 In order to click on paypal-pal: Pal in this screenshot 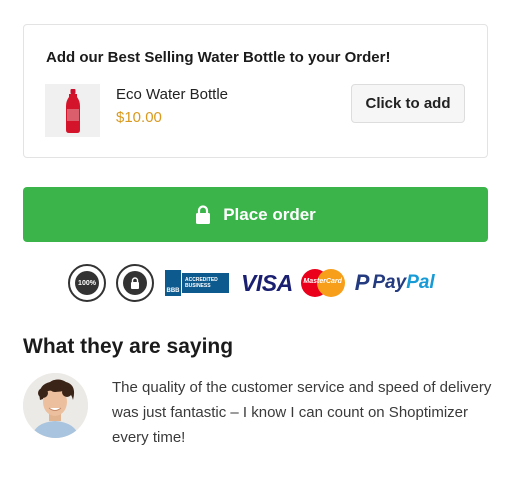, I will do `click(420, 282)`.